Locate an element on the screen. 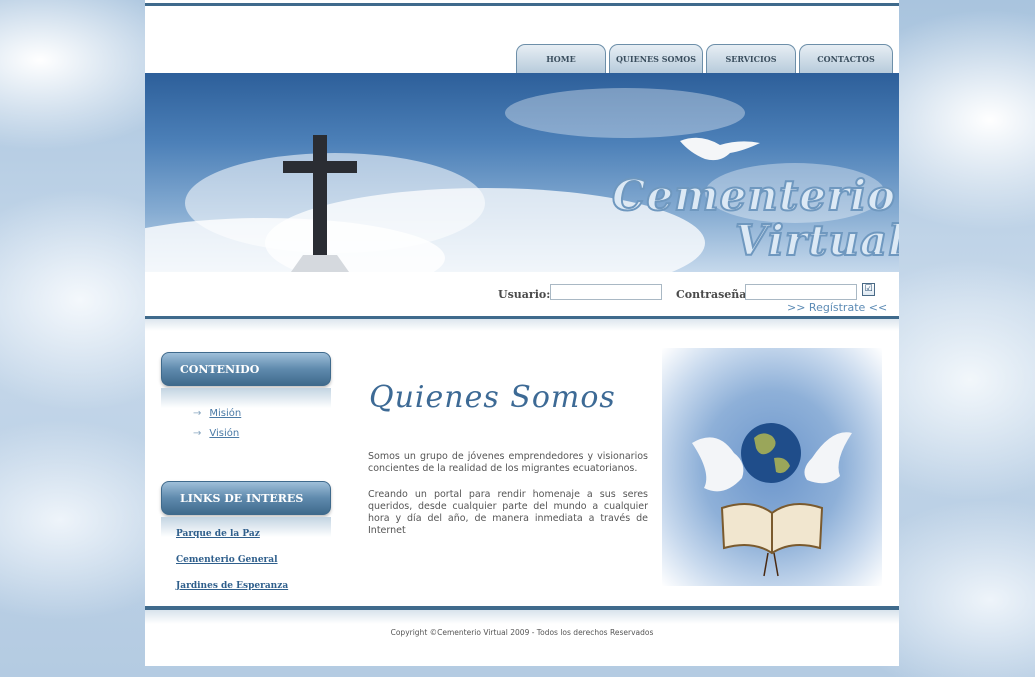  divider-fade is located at coordinates (522, 325).